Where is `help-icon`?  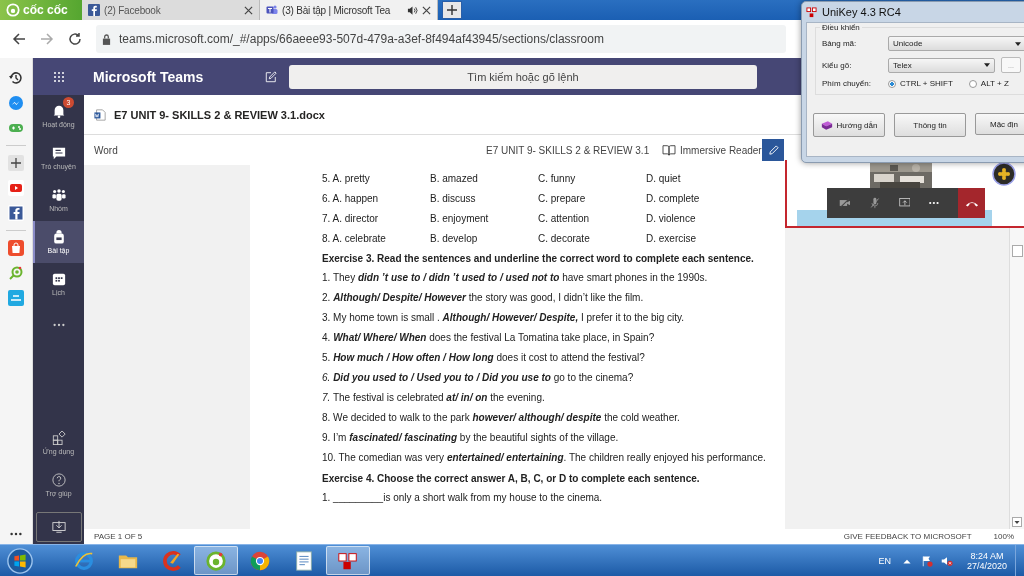
help-icon is located at coordinates (58, 480).